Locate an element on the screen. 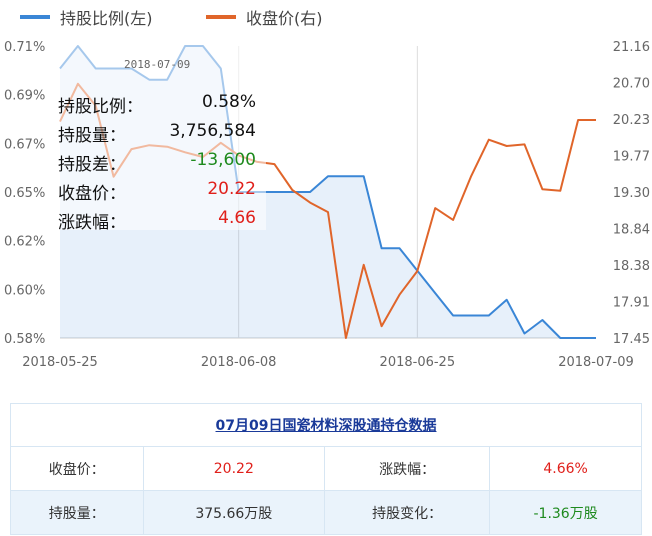 This screenshot has height=536, width=652. tooltip-date: 2018-07-09 is located at coordinates (157, 64).